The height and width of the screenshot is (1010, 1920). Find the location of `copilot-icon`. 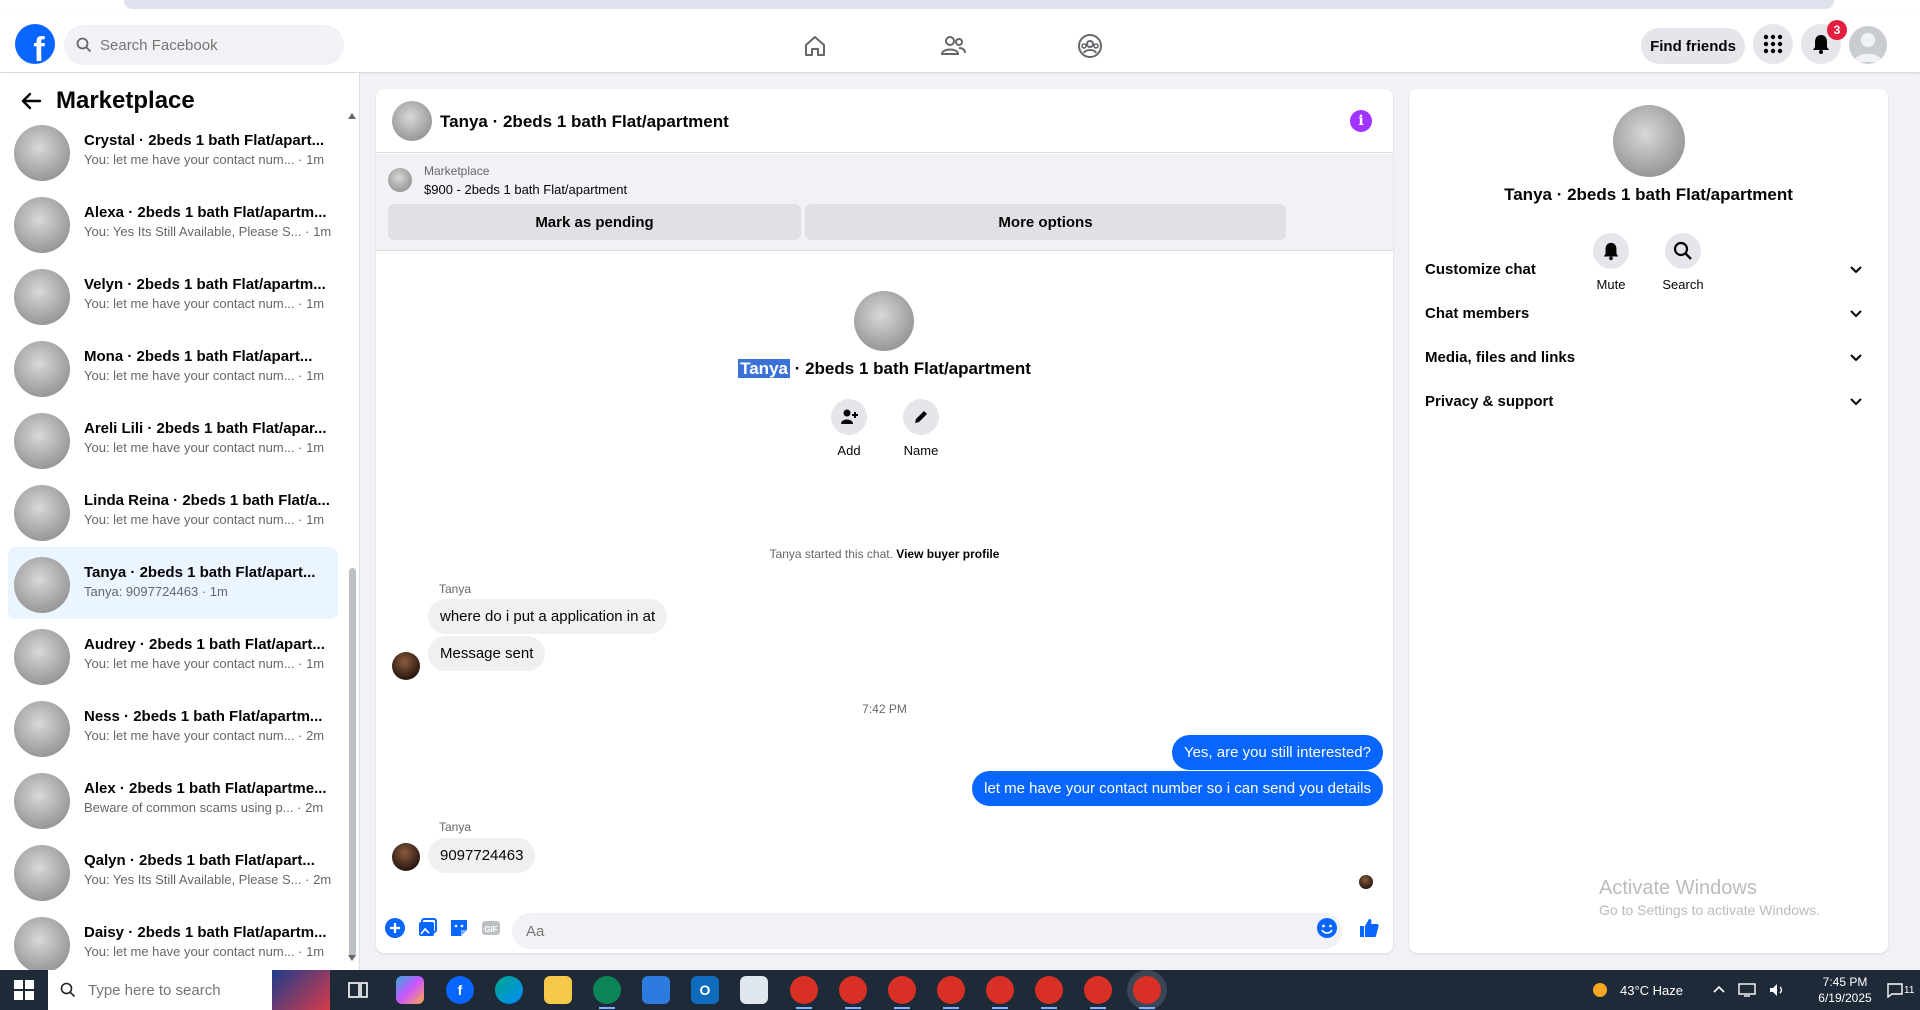

copilot-icon is located at coordinates (410, 990).